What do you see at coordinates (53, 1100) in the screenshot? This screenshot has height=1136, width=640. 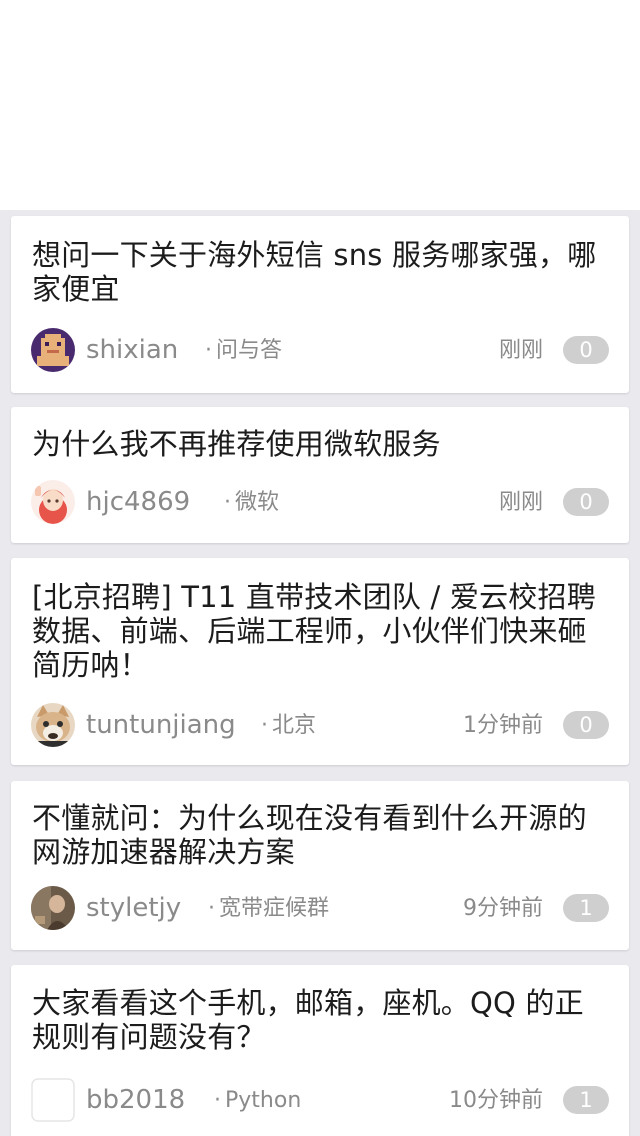 I see `blank-avatar` at bounding box center [53, 1100].